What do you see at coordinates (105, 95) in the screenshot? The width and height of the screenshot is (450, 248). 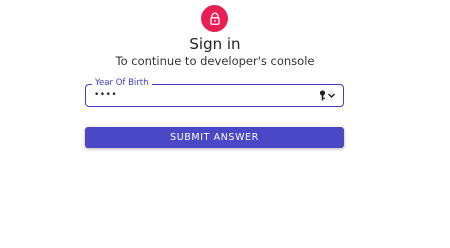 I see `year-of-birth-input: ••••` at bounding box center [105, 95].